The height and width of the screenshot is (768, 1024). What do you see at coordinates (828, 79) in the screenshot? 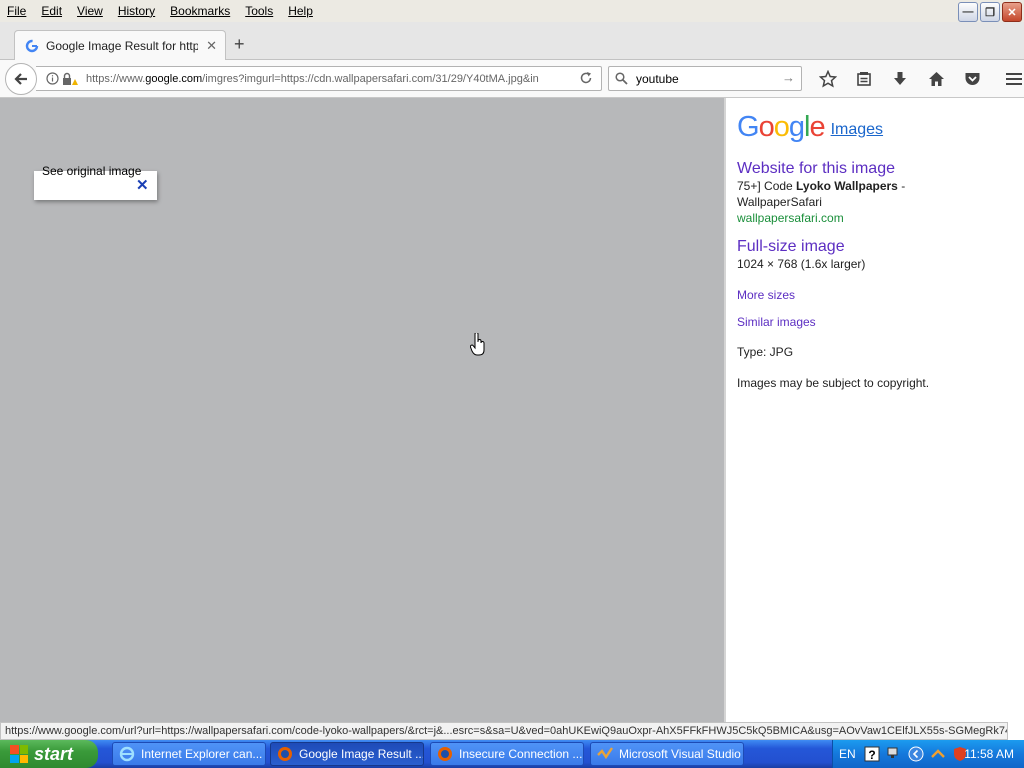
I see `bookmark-star-icon` at bounding box center [828, 79].